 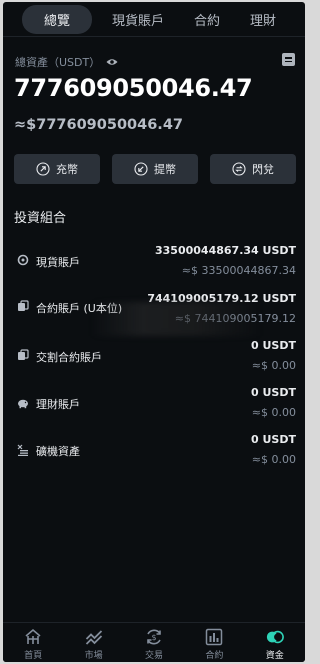 I want to click on tab-futures: 合約, so click(x=207, y=19).